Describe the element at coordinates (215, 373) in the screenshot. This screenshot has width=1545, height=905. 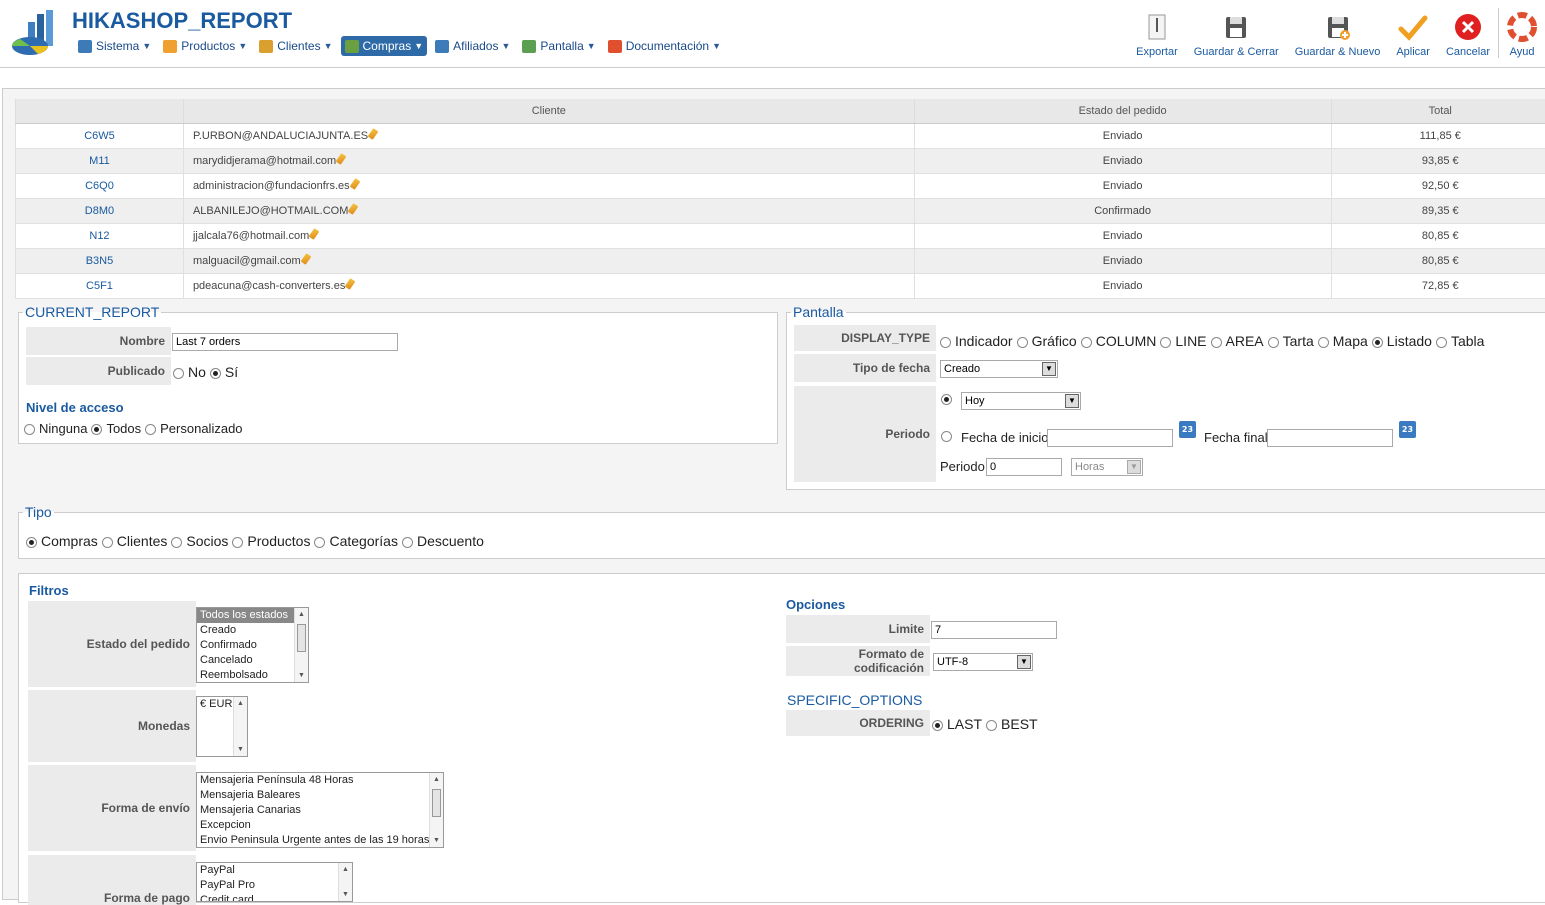
I see `published-yes-radio` at that location.